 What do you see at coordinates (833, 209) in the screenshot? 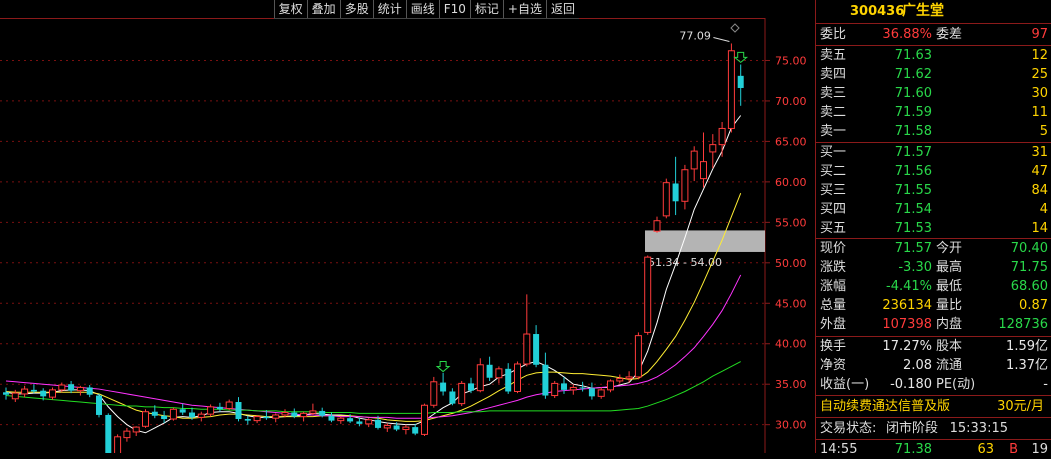
I see `level-label: 买四` at bounding box center [833, 209].